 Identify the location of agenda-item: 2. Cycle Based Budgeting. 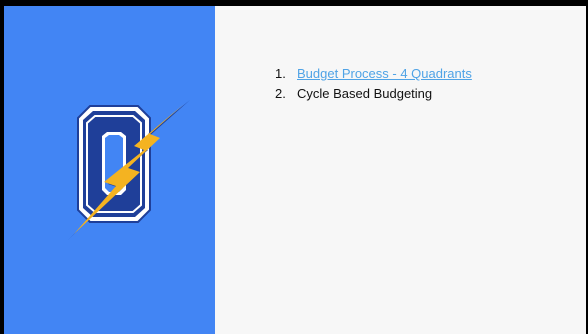
(373, 94).